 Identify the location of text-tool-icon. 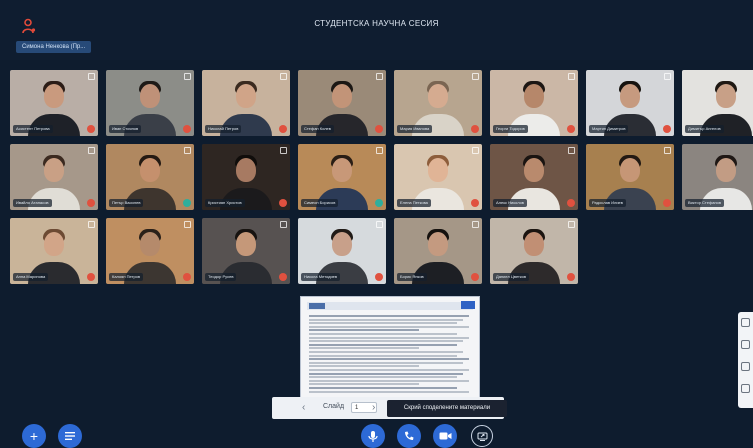
(745, 366).